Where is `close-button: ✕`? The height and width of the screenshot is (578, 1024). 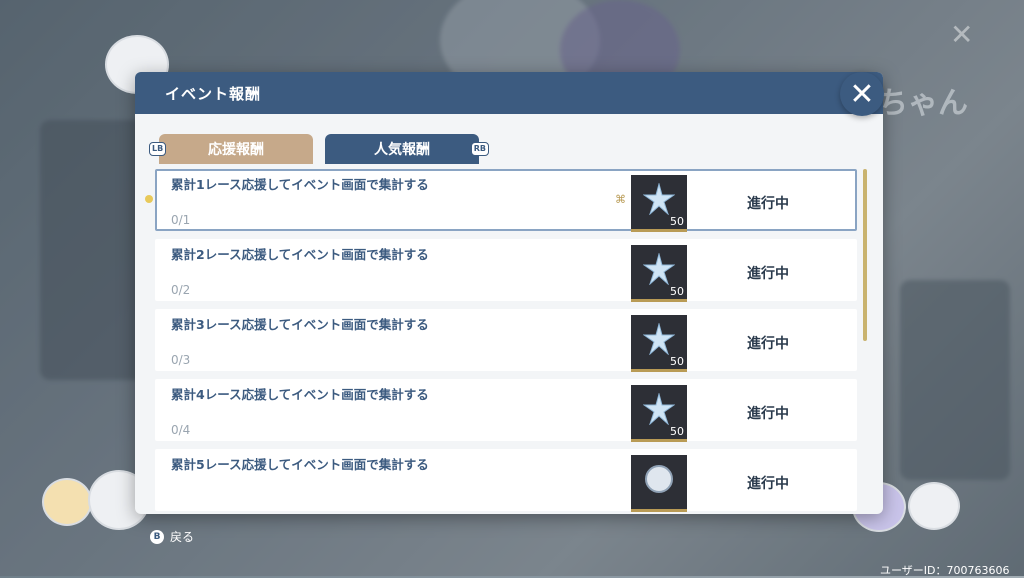
close-button: ✕ is located at coordinates (862, 94).